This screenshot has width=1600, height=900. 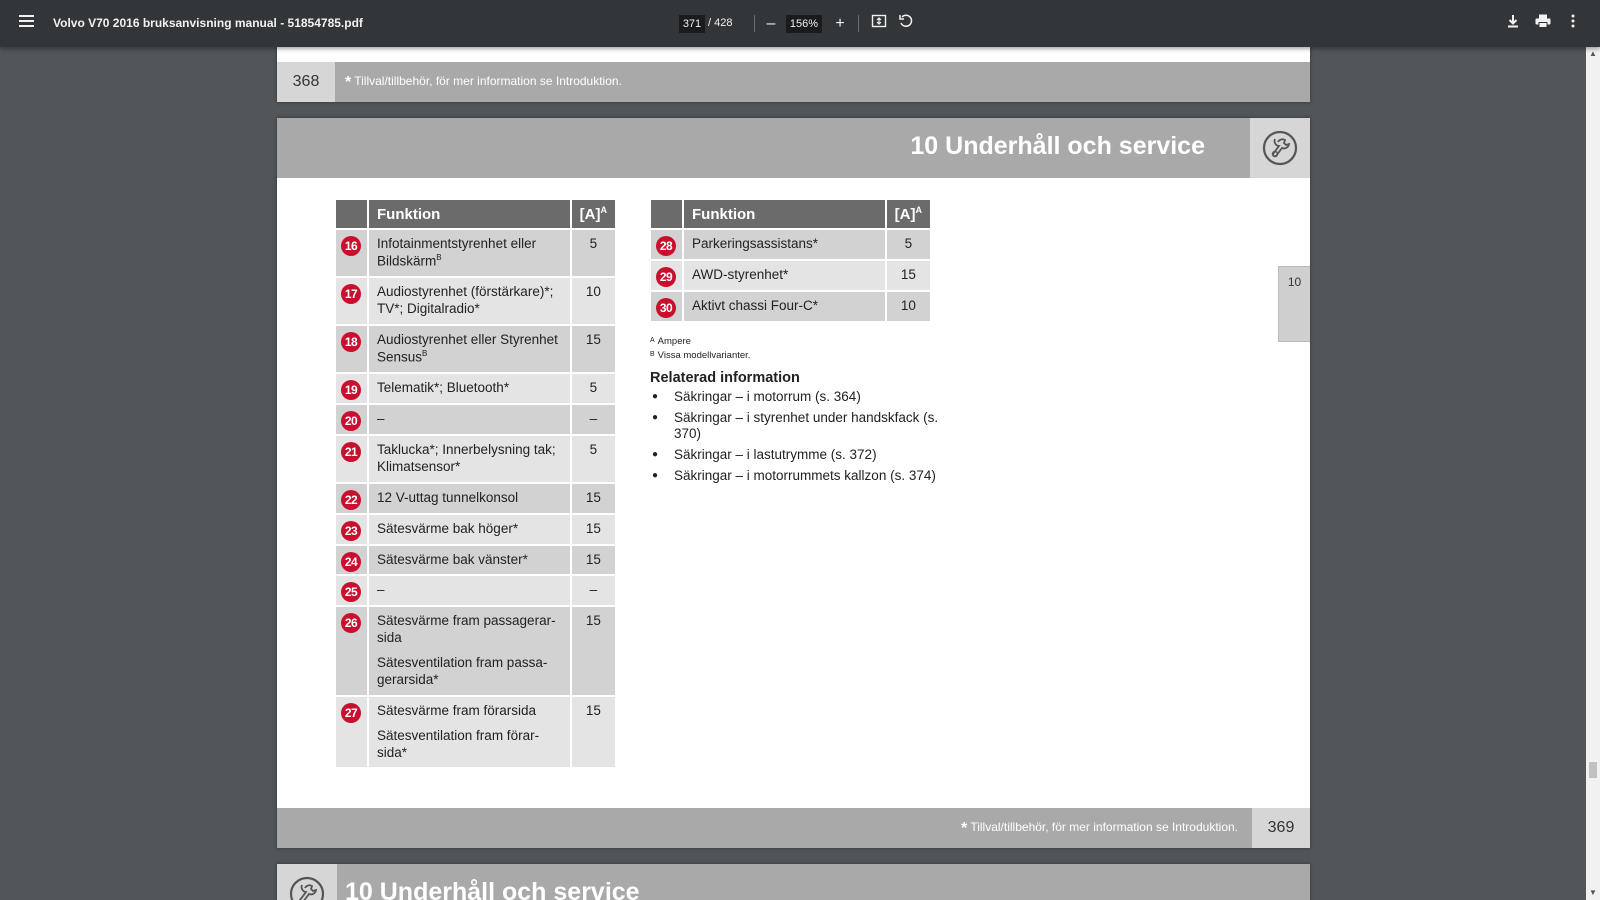 What do you see at coordinates (452, 559) in the screenshot?
I see `fuse-function-text: Sätesvärme bak vänster*` at bounding box center [452, 559].